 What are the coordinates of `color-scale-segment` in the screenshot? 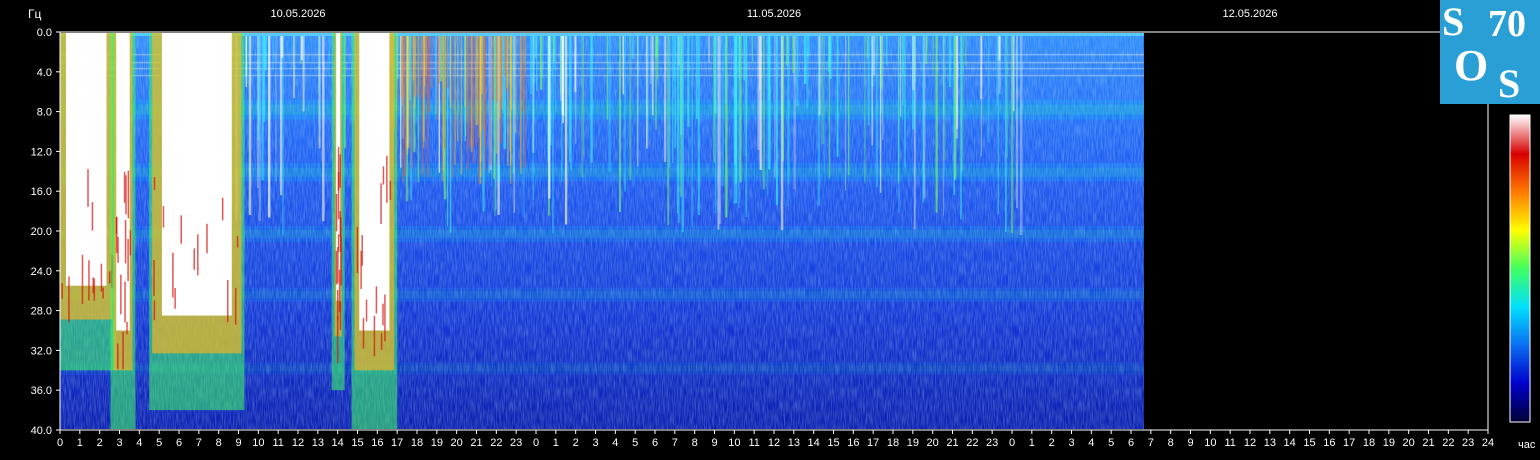 It's located at (1520, 288).